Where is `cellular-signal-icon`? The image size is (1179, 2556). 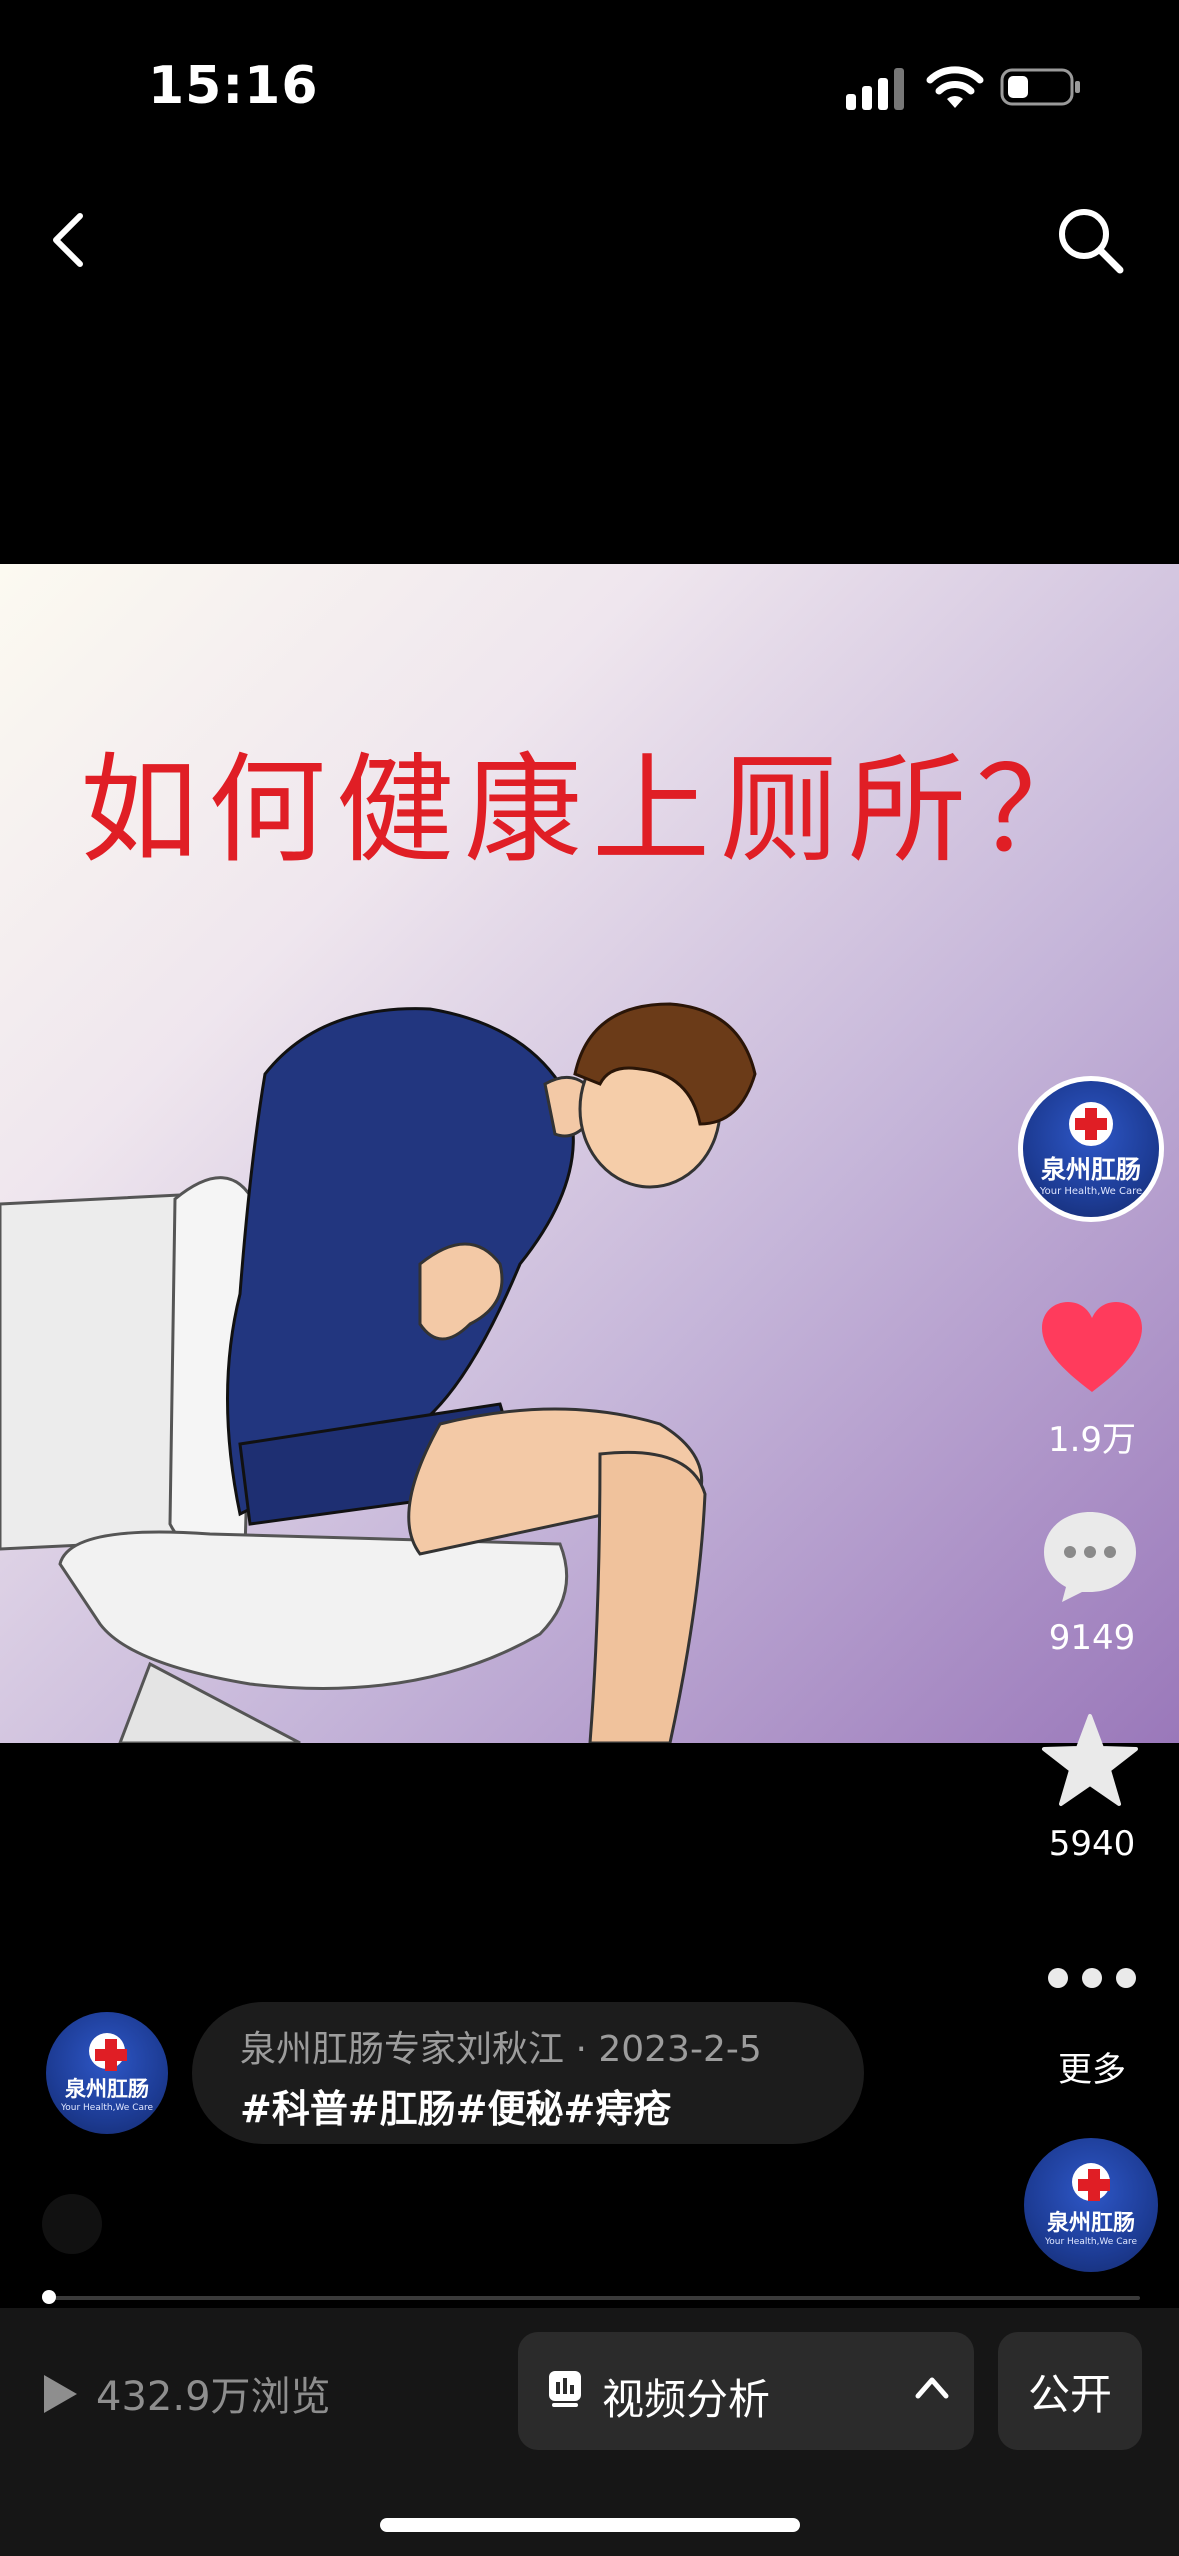 cellular-signal-icon is located at coordinates (875, 89).